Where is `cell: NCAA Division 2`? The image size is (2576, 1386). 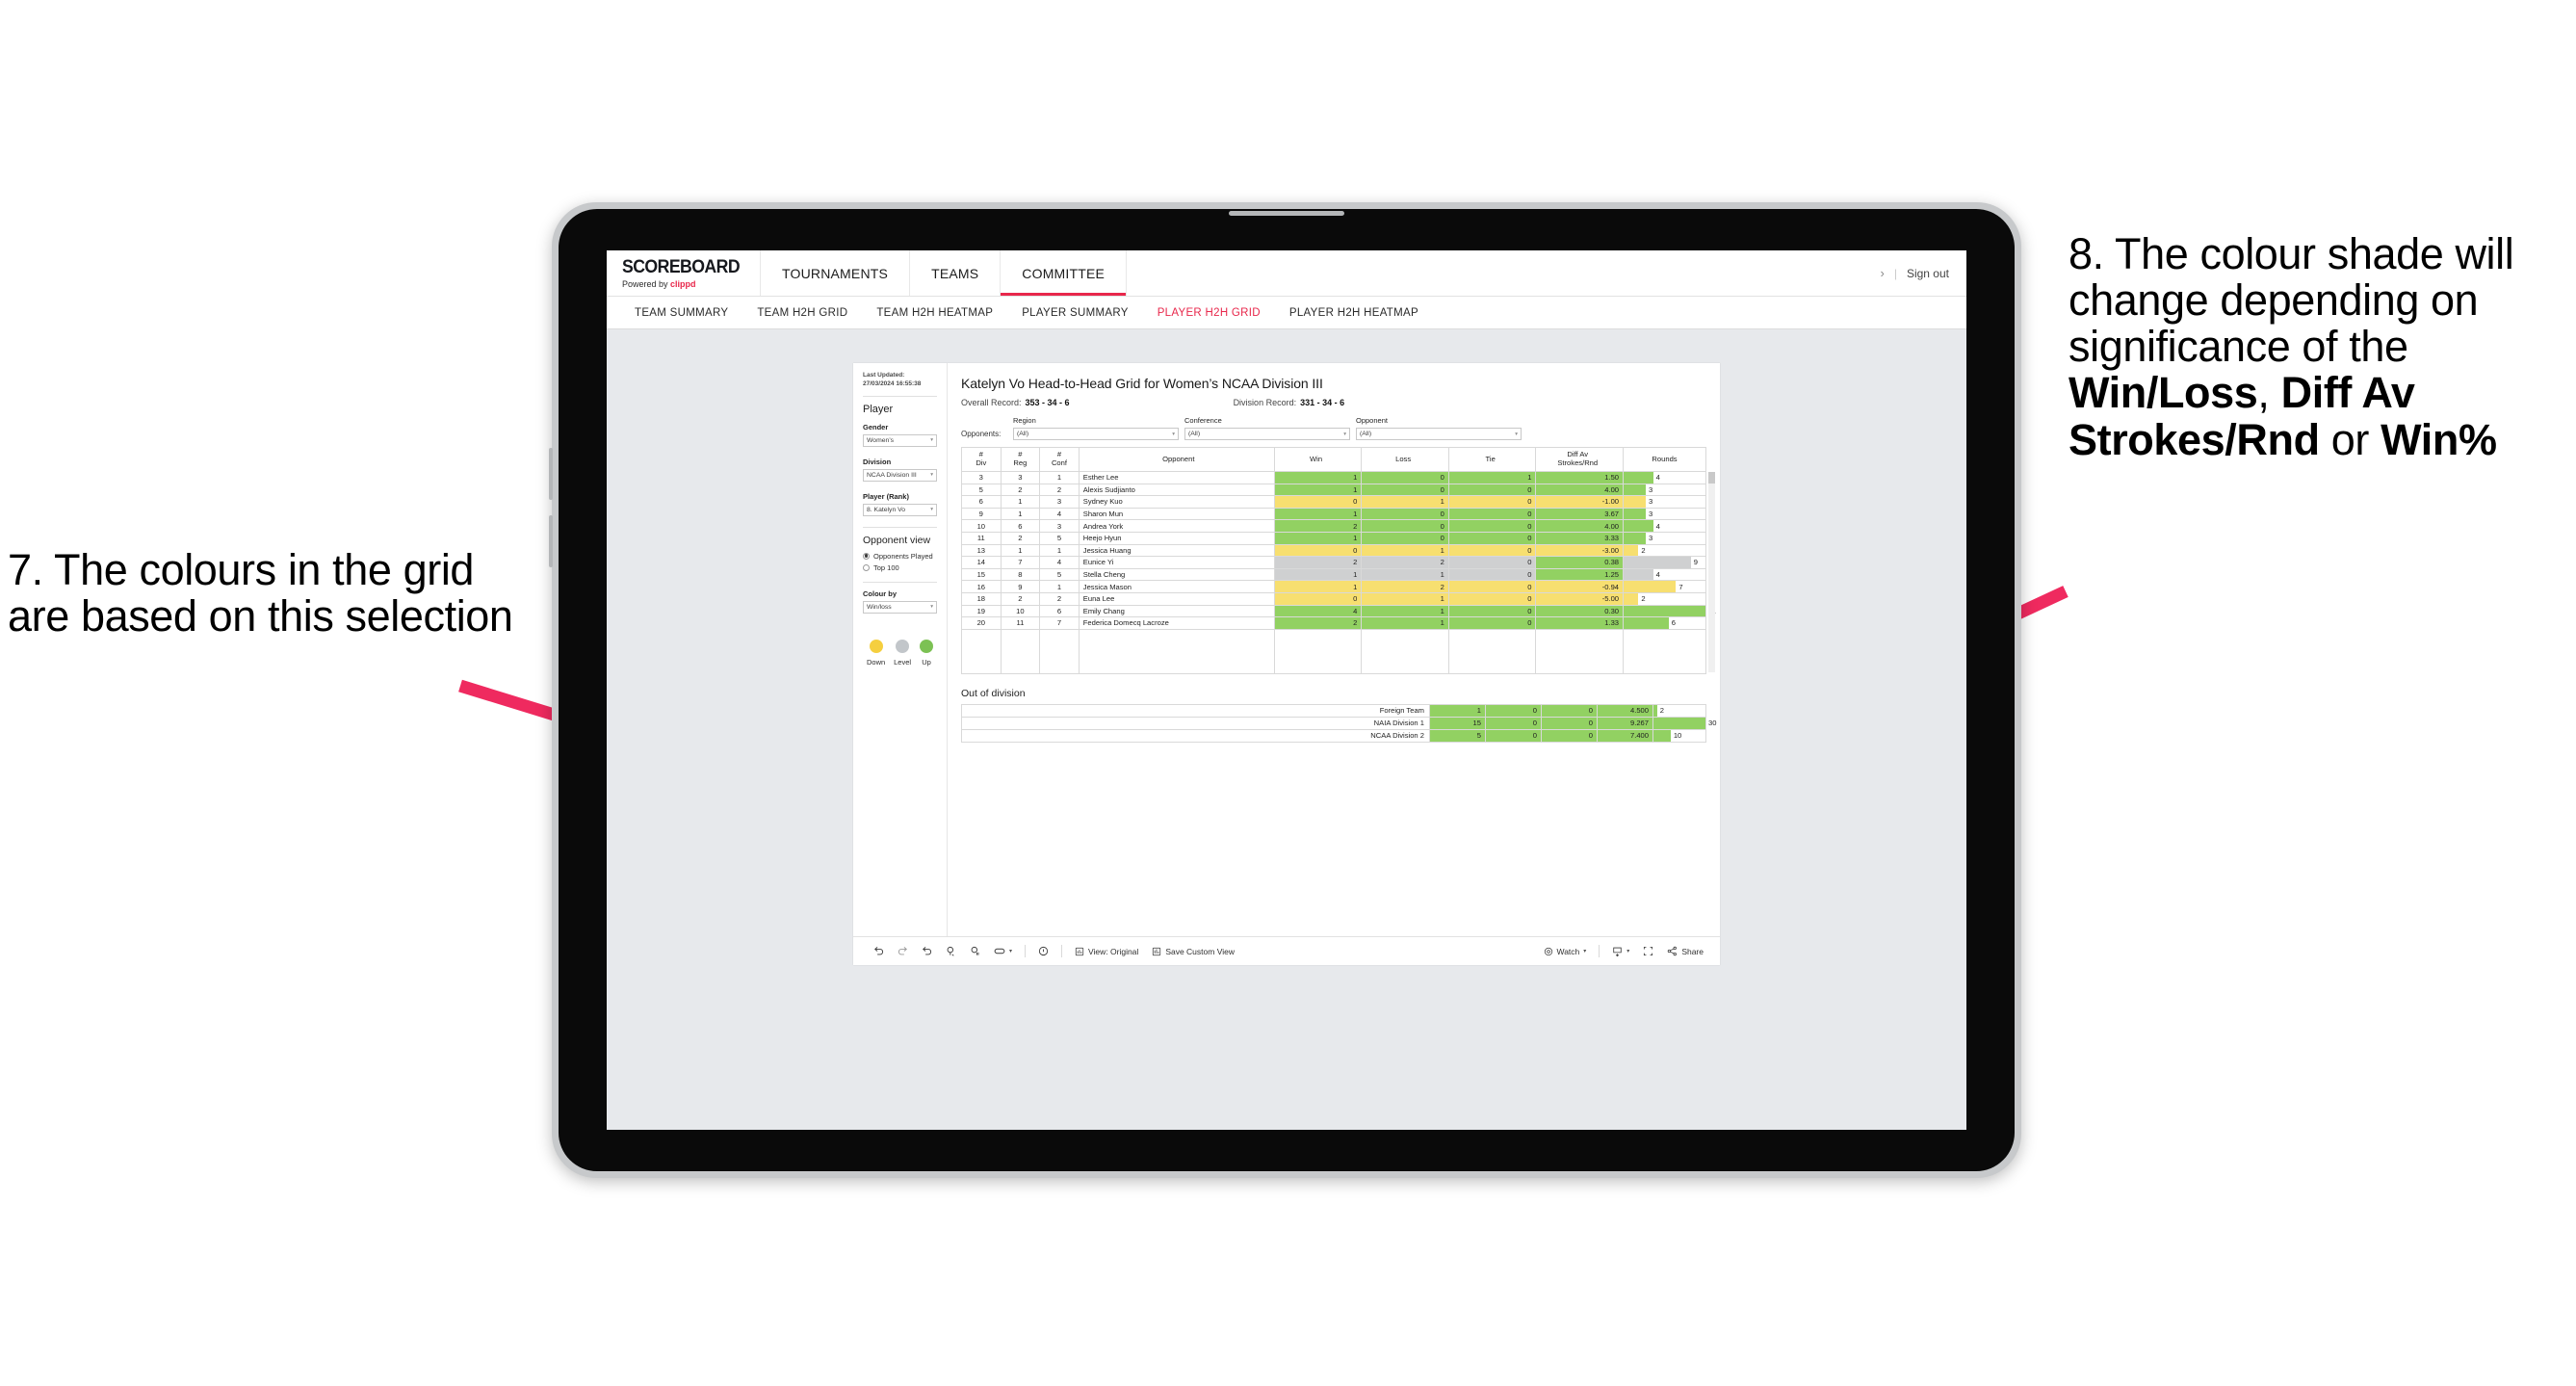
cell: NCAA Division 2 is located at coordinates (1195, 735).